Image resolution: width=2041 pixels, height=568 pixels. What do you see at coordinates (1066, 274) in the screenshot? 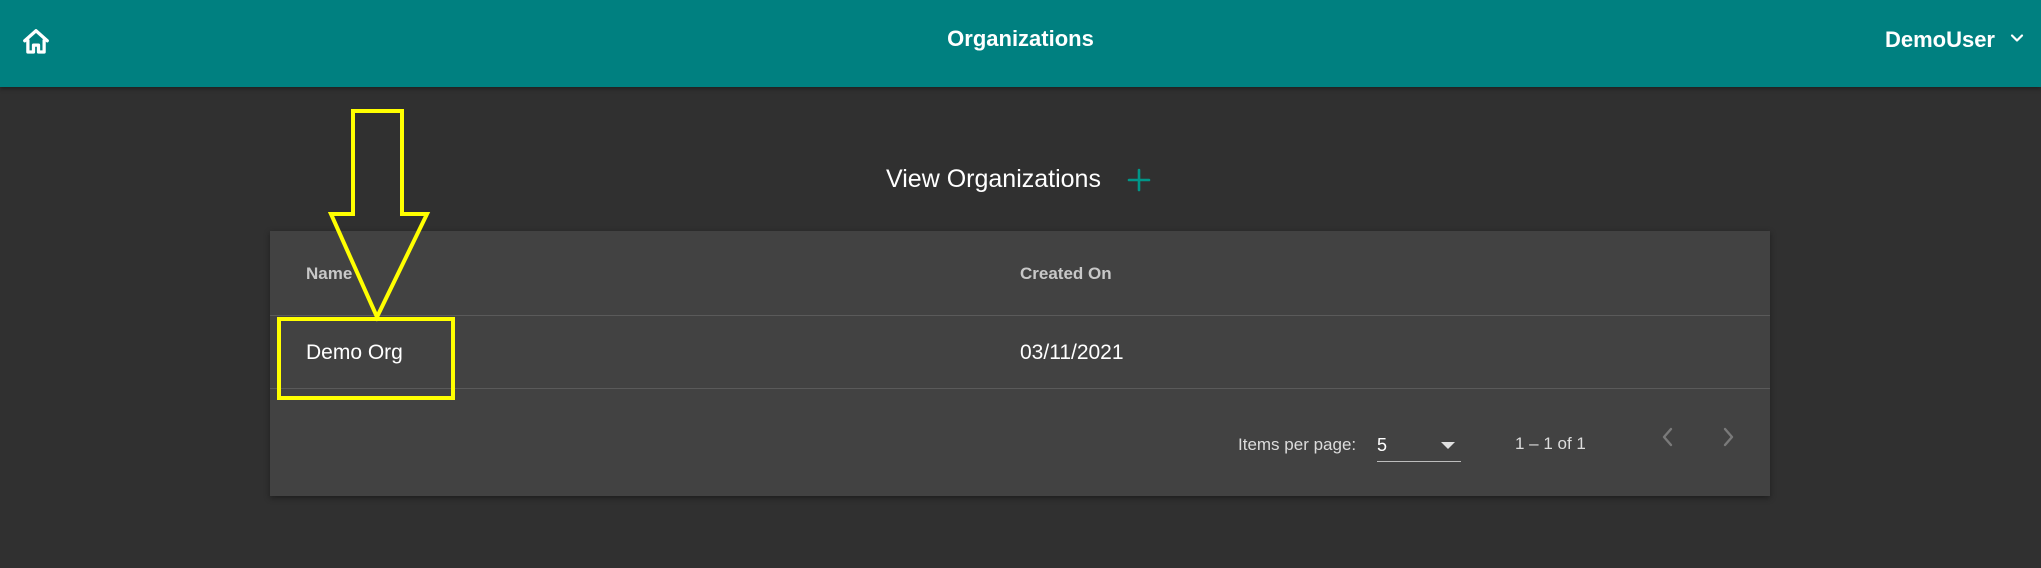
I see `column-header-created-on: Created On` at bounding box center [1066, 274].